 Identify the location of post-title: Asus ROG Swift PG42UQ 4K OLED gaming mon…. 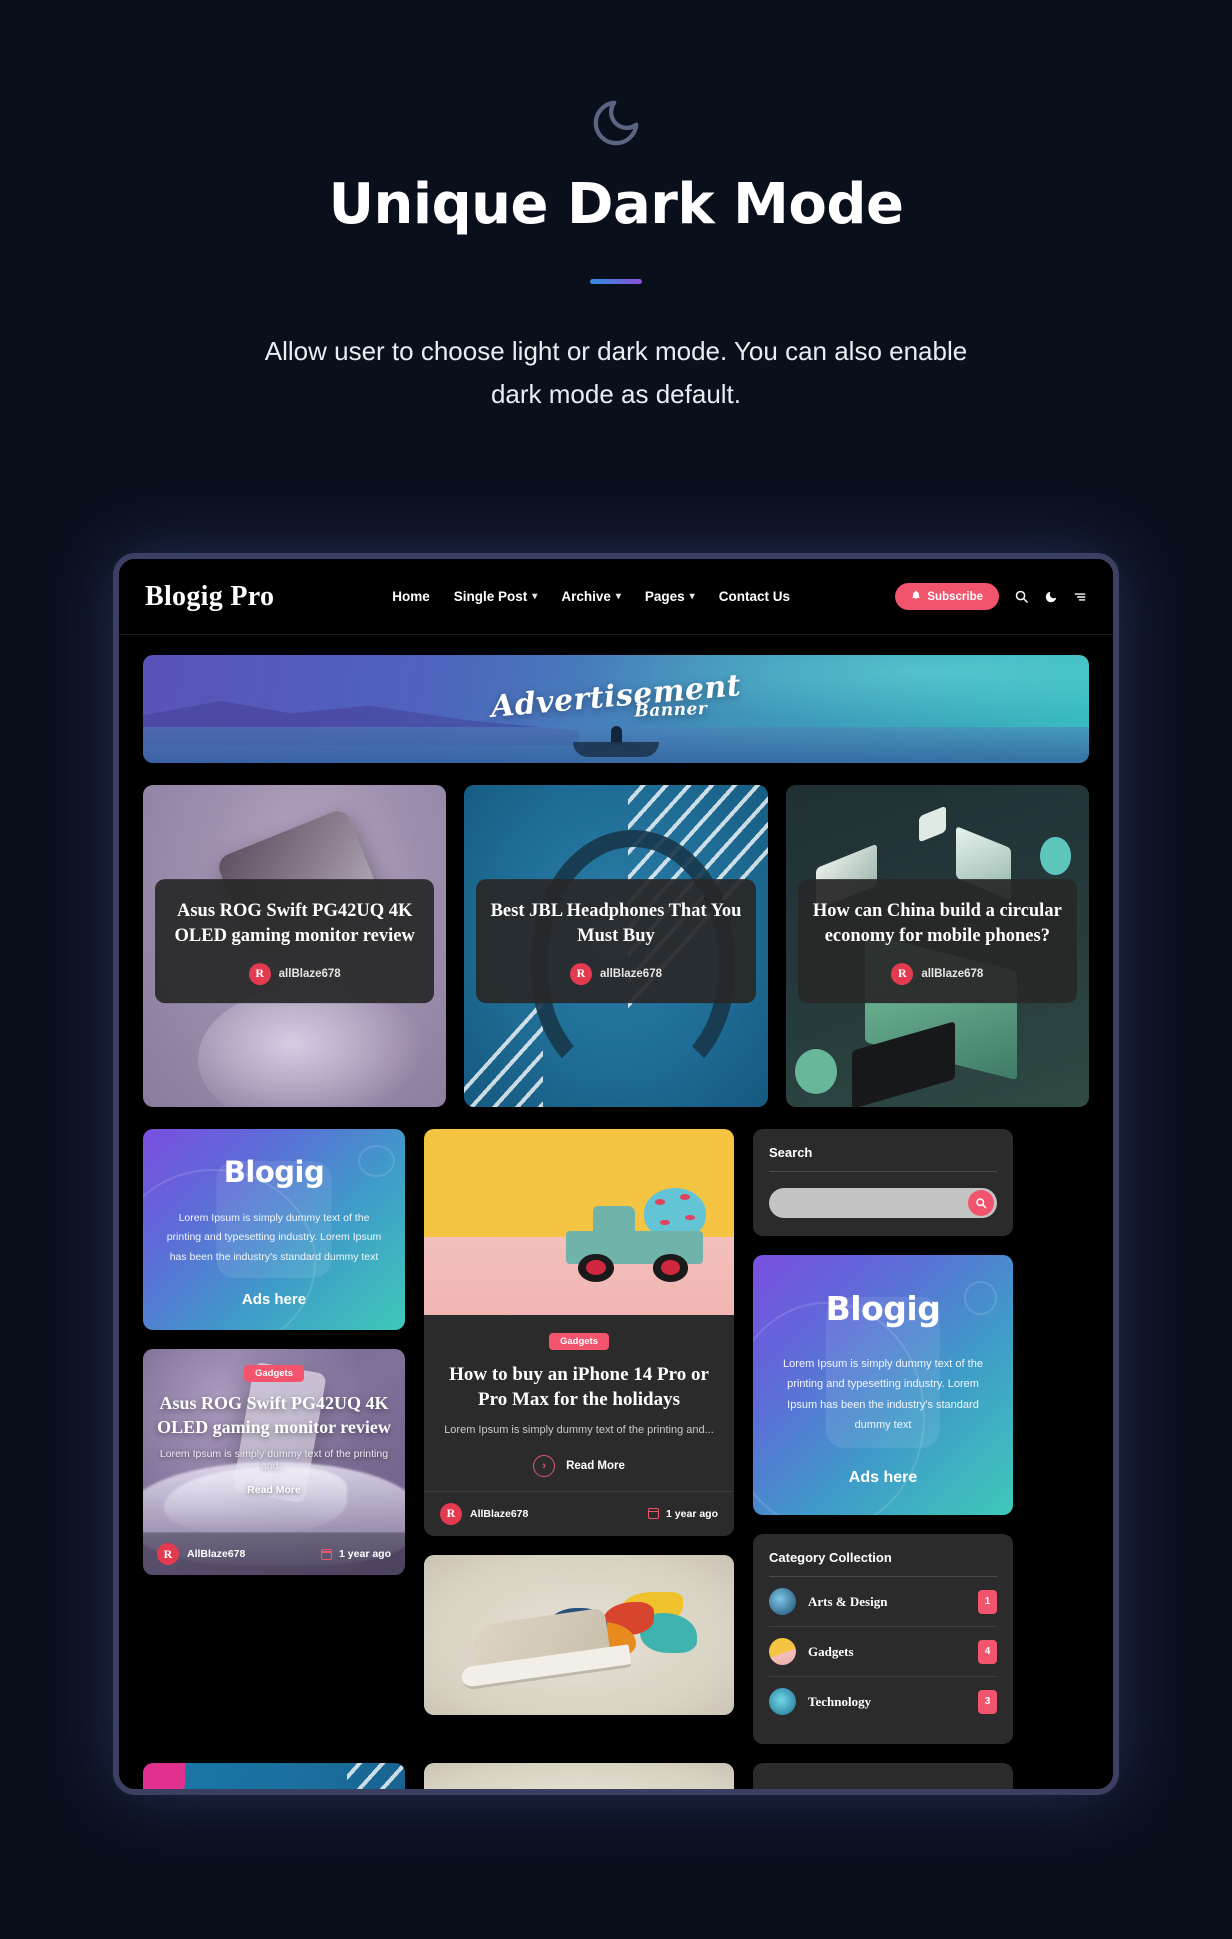
(274, 1415).